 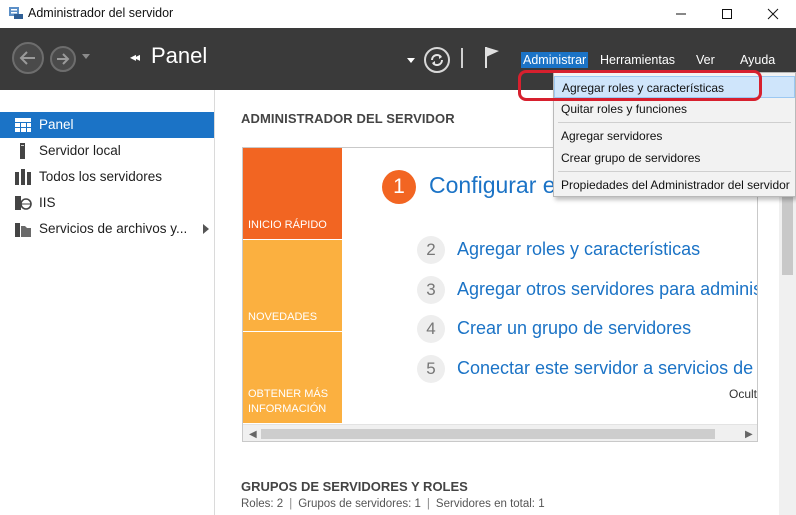 I want to click on refresh-button, so click(x=437, y=60).